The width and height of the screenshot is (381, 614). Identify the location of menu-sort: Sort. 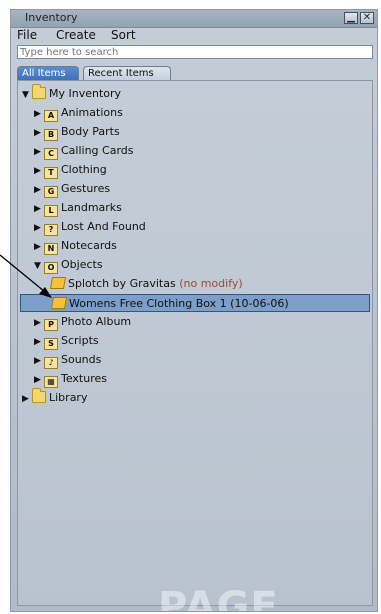
(123, 35).